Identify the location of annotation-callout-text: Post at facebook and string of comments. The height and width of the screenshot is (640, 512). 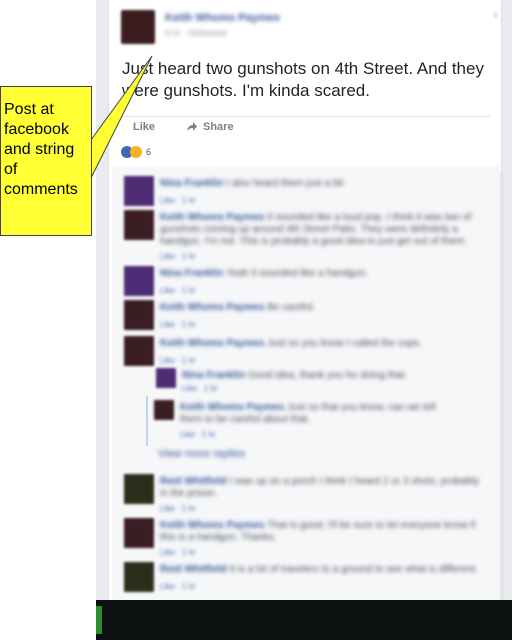
(41, 149).